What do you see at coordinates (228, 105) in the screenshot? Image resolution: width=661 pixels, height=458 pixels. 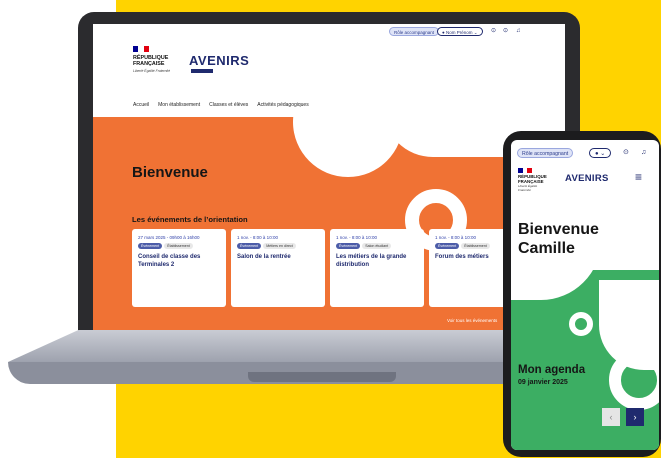 I see `nav-item-classes: Classes et élèves` at bounding box center [228, 105].